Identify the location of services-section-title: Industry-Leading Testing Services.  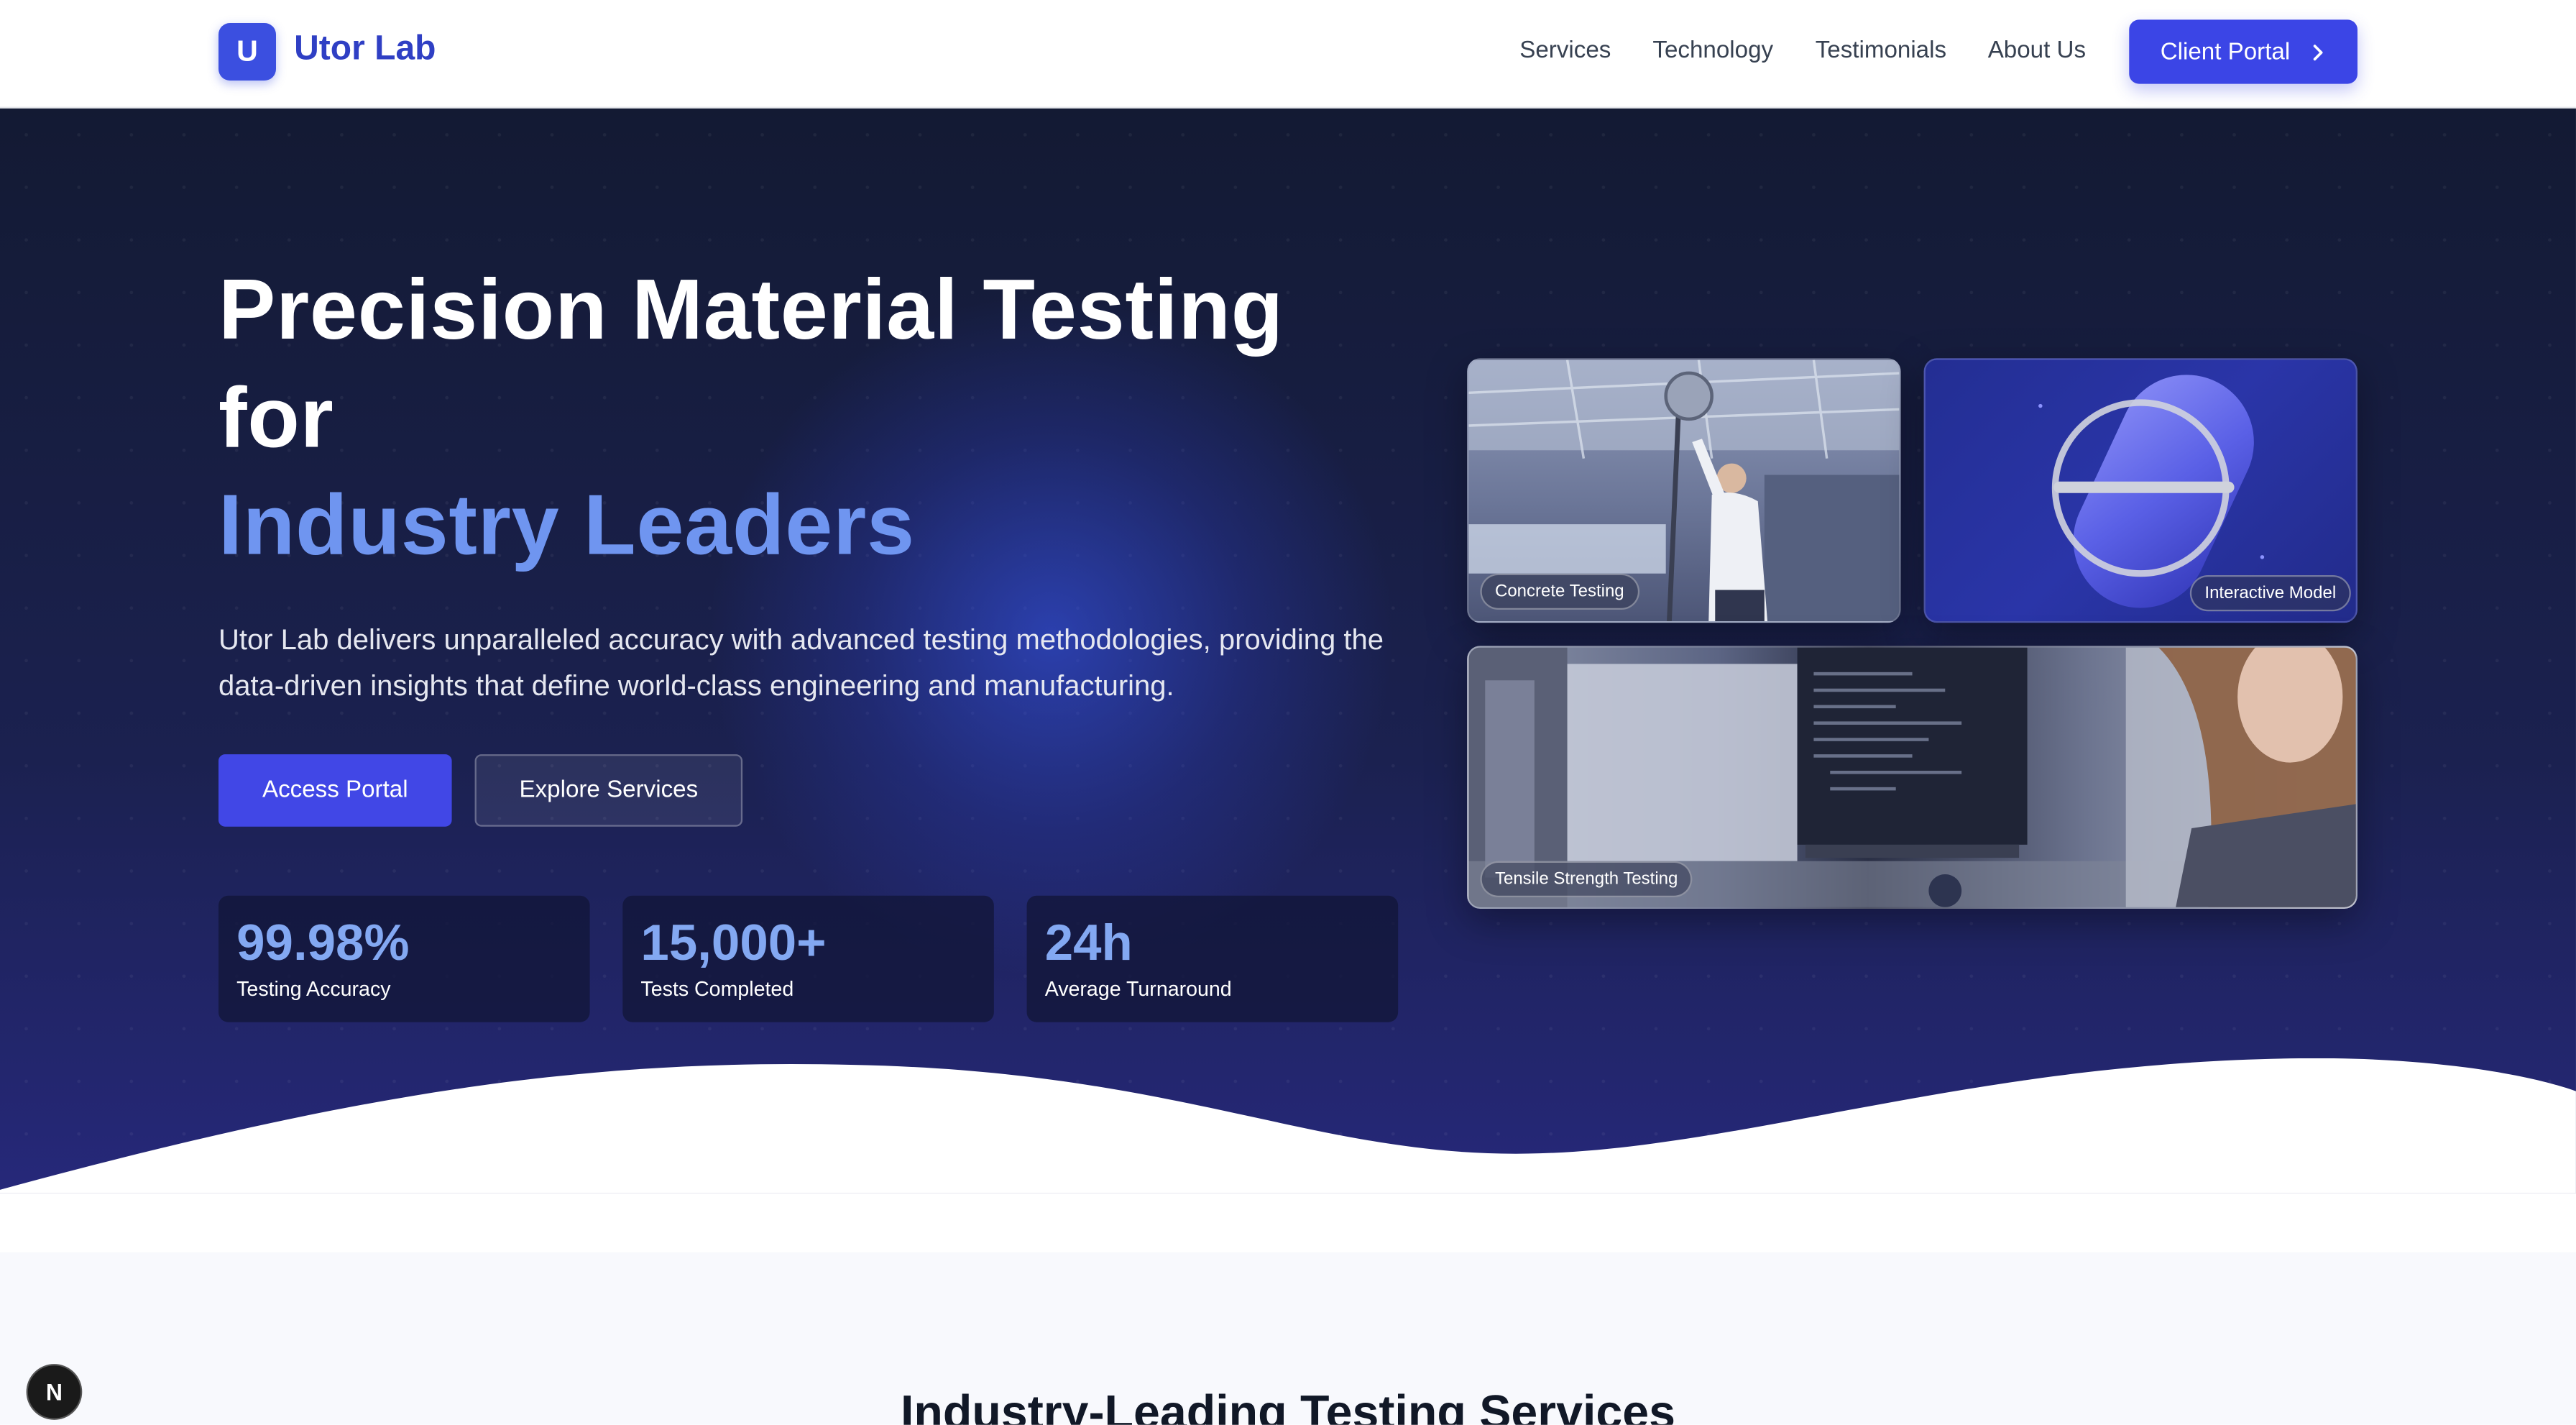
(1287, 1406).